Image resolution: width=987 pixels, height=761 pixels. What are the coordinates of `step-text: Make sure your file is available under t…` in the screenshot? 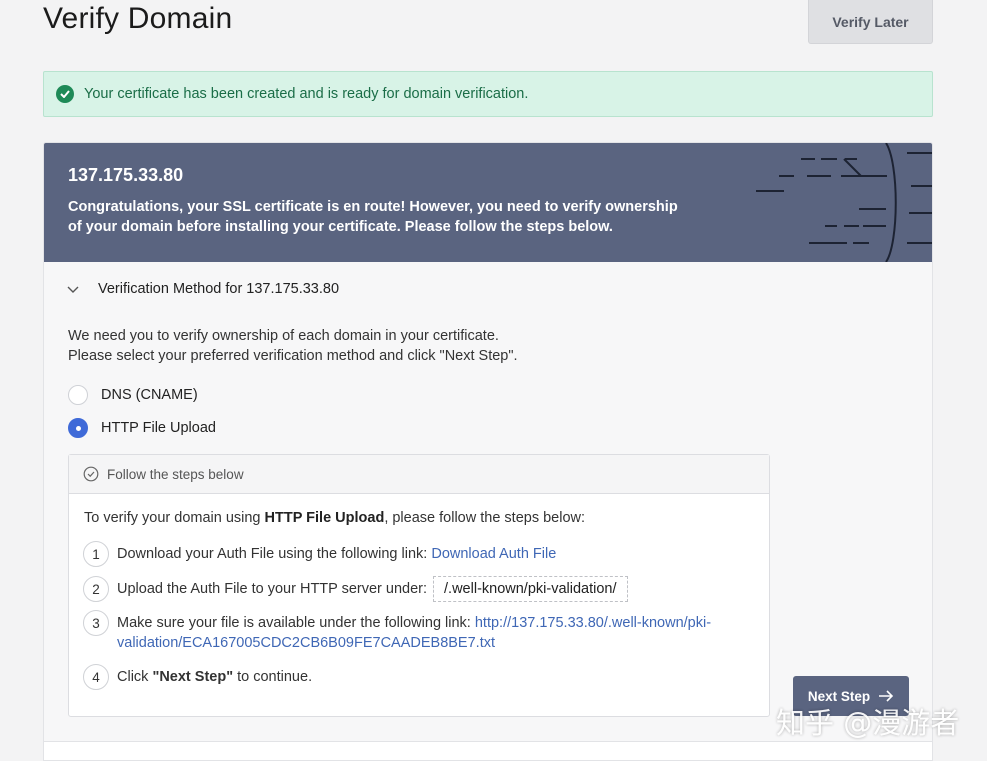 It's located at (414, 631).